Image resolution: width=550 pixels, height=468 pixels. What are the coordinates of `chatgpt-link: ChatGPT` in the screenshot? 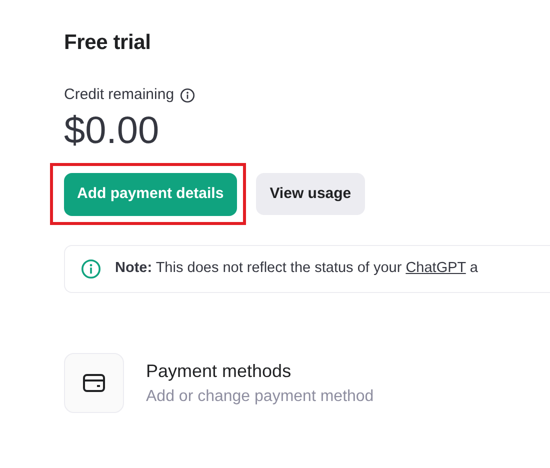 It's located at (436, 268).